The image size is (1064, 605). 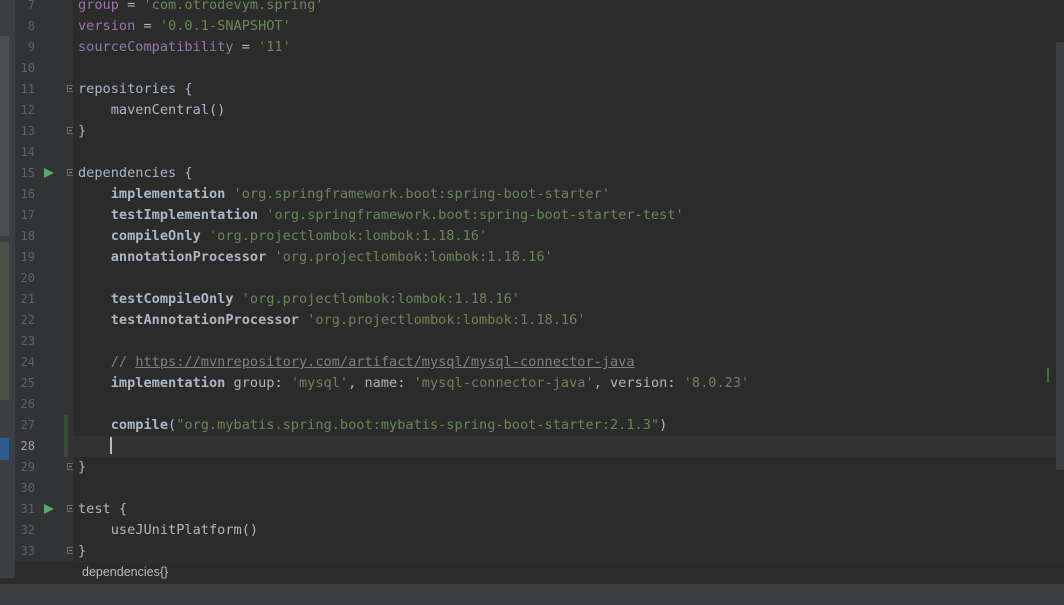 I want to click on code-token: ), so click(x=663, y=425).